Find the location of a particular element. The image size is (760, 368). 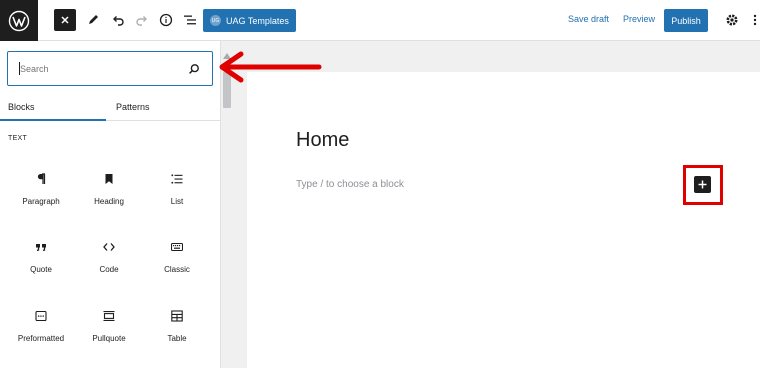

tab-blocks: Blocks is located at coordinates (21, 107).